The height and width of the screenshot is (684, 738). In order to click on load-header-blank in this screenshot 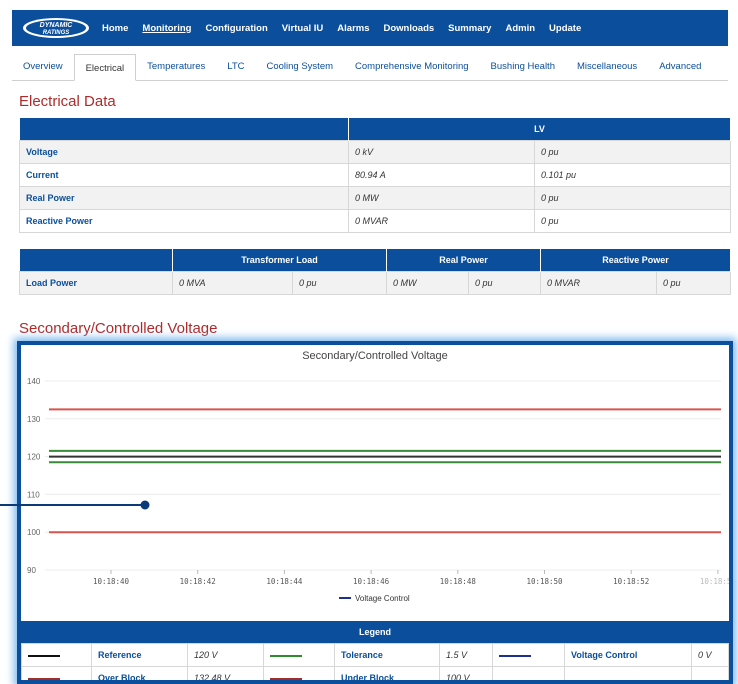, I will do `click(96, 260)`.